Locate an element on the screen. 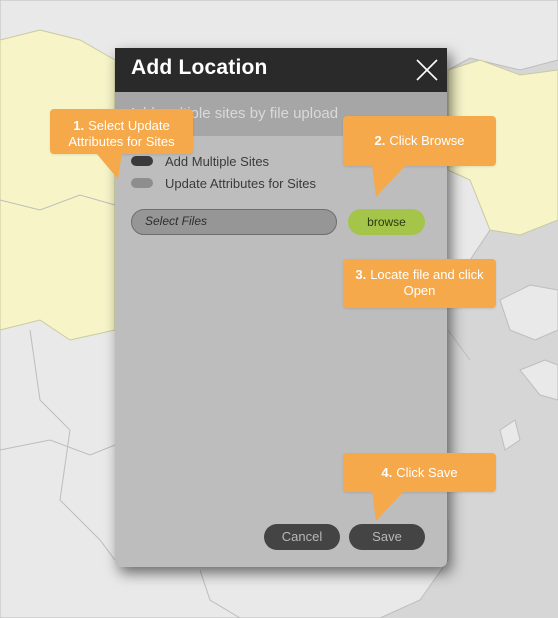 The width and height of the screenshot is (558, 618). callout-2-pointer is located at coordinates (389, 181).